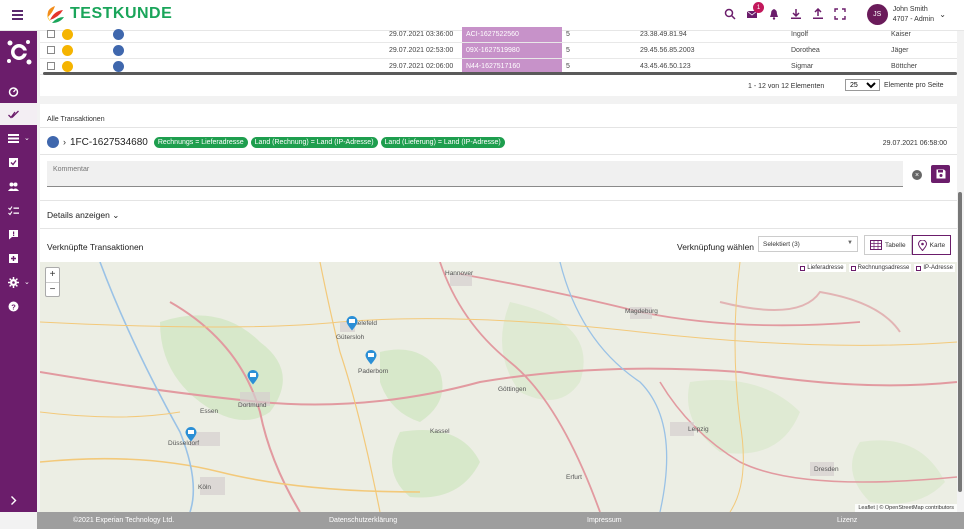  Describe the element at coordinates (880, 268) in the screenshot. I see `legend-item: Rechnungsadresse` at that location.